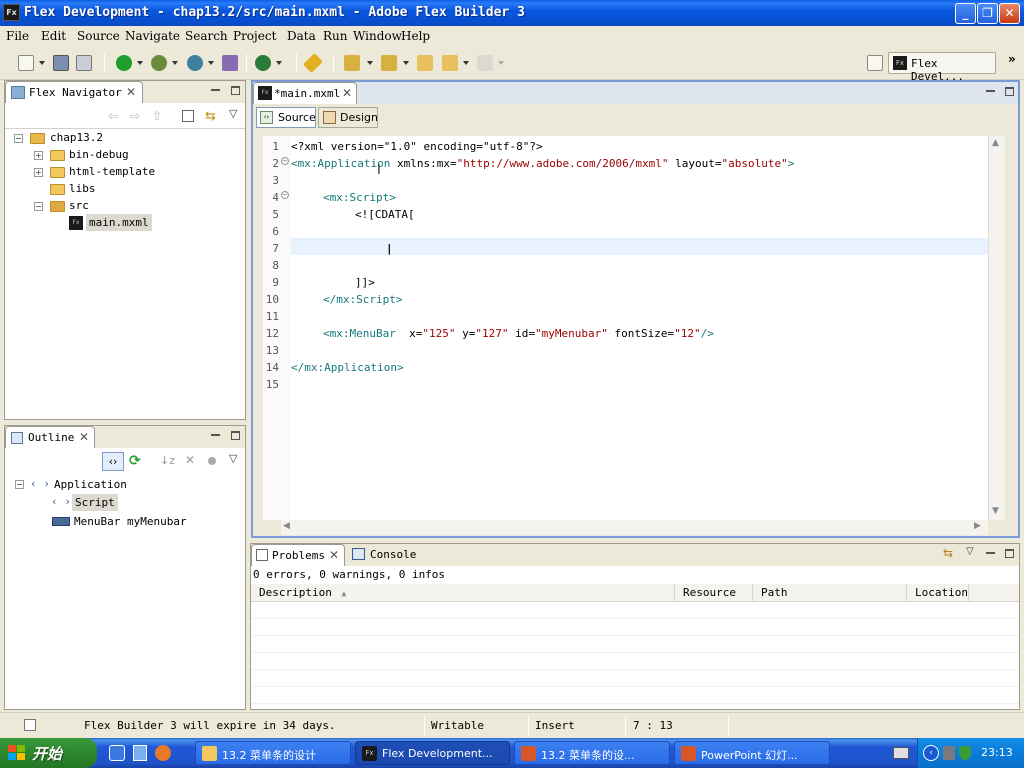  I want to click on new-file-icon, so click(26, 63).